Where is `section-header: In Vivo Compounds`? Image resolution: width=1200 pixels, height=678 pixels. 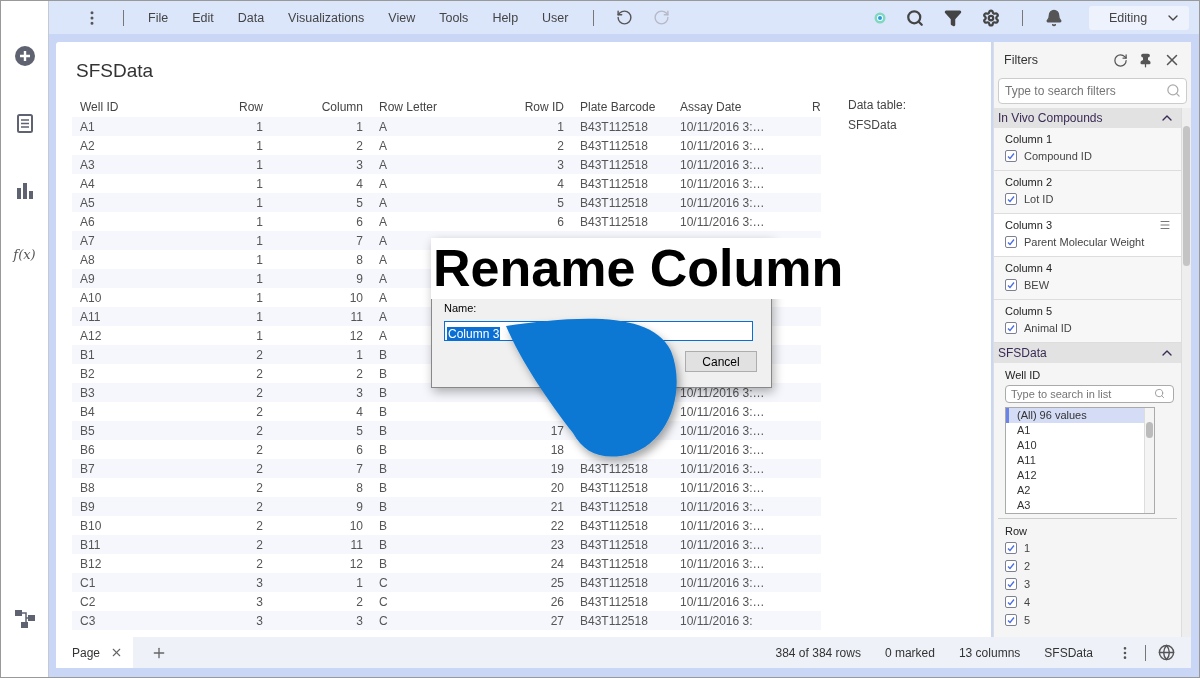
section-header: In Vivo Compounds is located at coordinates (1087, 118).